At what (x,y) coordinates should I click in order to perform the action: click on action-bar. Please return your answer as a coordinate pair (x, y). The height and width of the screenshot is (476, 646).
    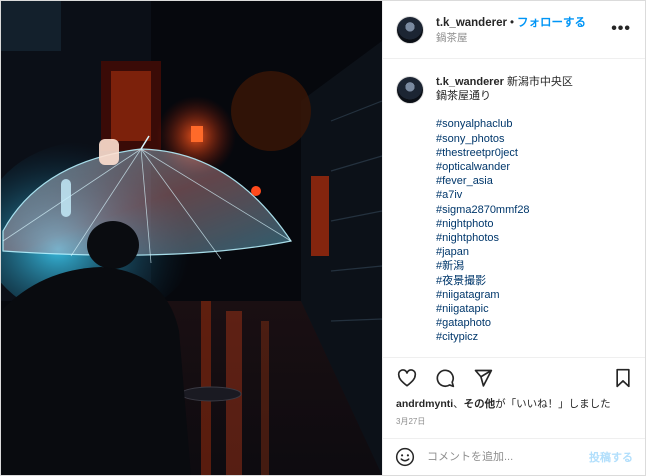
    Looking at the image, I should click on (514, 377).